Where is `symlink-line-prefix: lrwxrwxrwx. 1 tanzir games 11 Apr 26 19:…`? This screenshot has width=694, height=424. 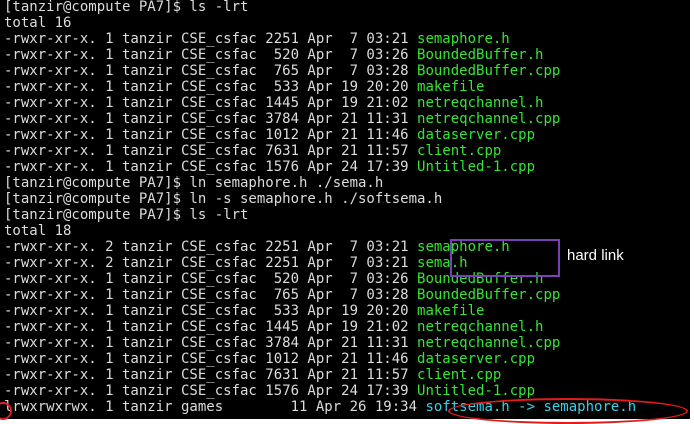 symlink-line-prefix: lrwxrwxrwx. 1 tanzir games 11 Apr 26 19:… is located at coordinates (215, 407).